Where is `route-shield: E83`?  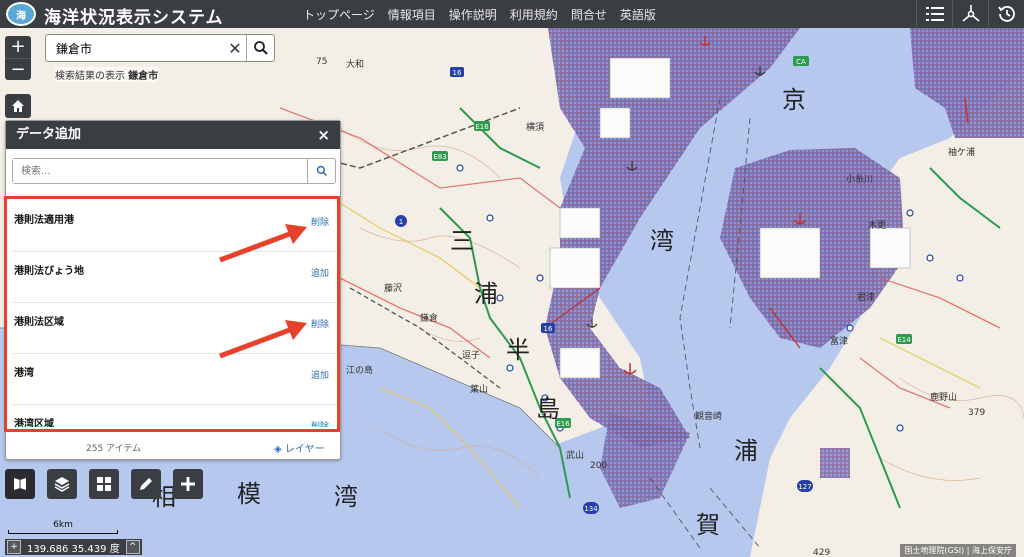 route-shield: E83 is located at coordinates (439, 157).